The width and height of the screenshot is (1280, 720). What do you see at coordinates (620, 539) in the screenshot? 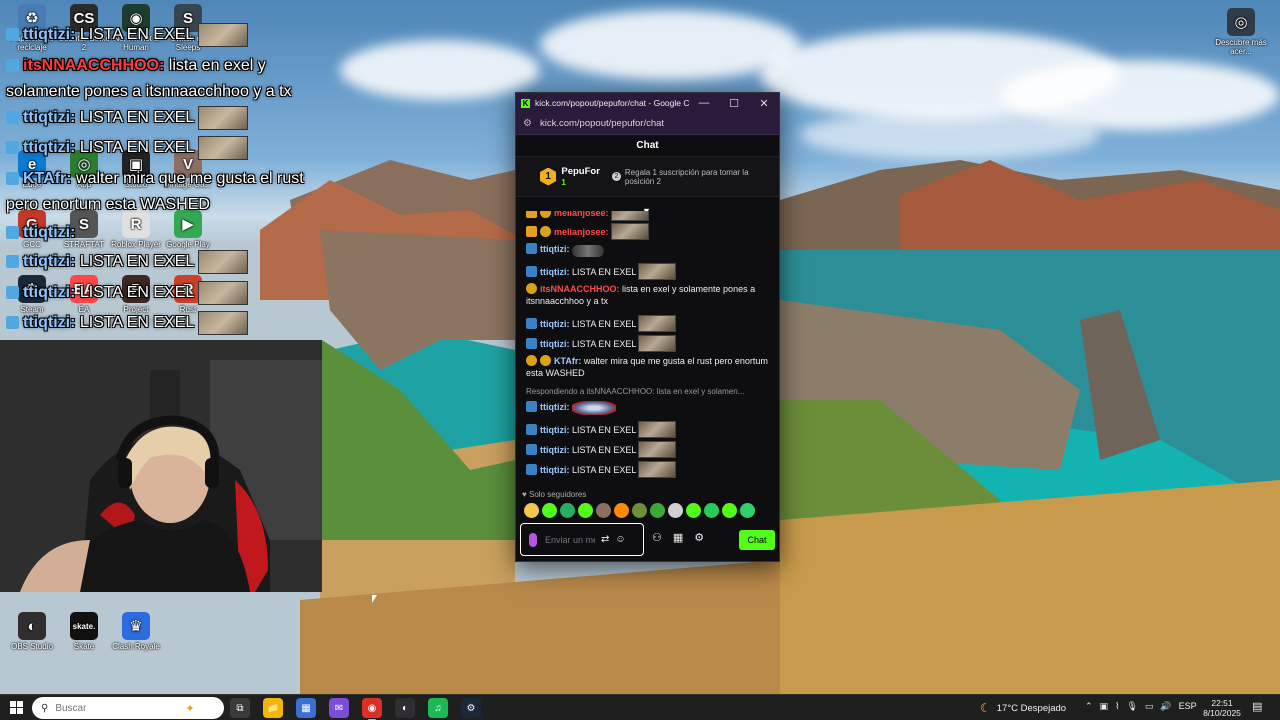
I see `emoji-icon: ☺` at bounding box center [620, 539].